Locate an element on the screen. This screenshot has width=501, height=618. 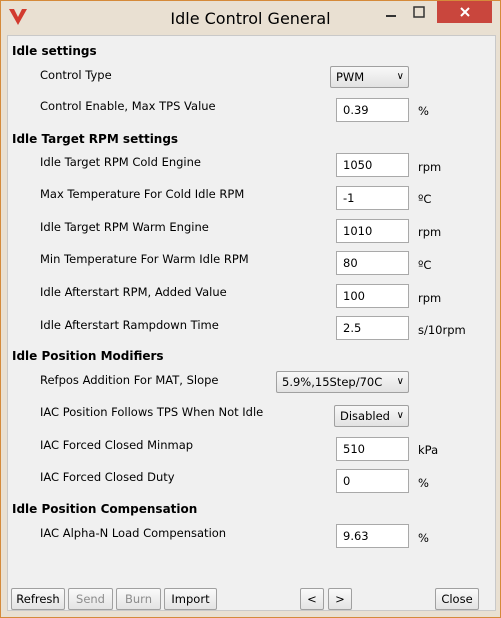
max-temp-cold-label: Max Temperature For Cold Idle RPM is located at coordinates (142, 194).